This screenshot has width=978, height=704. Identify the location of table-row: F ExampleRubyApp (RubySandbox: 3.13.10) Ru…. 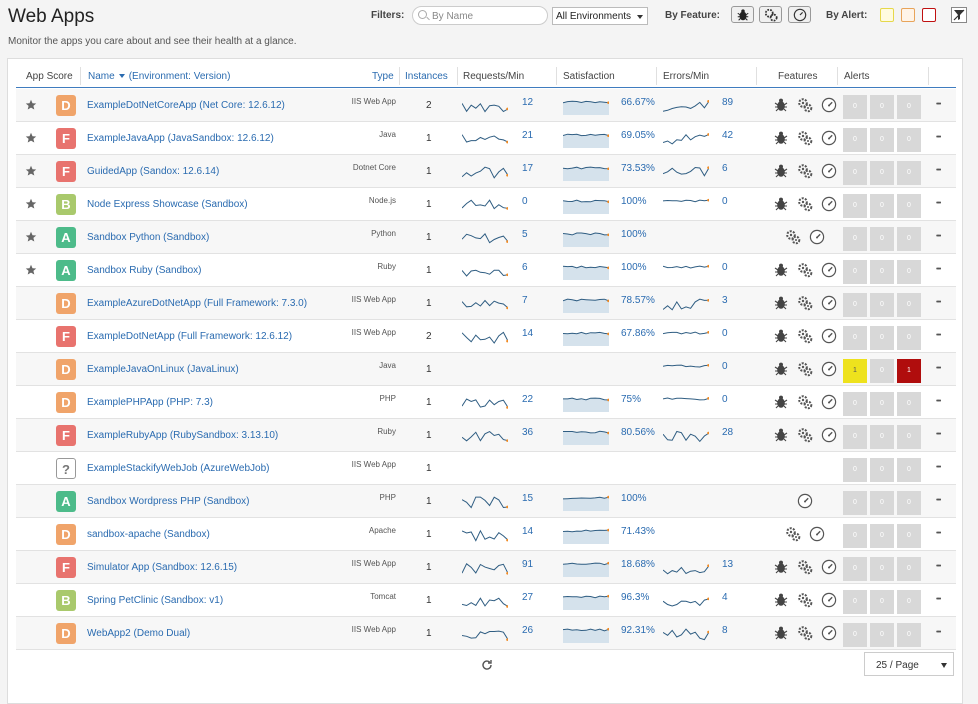
(486, 435).